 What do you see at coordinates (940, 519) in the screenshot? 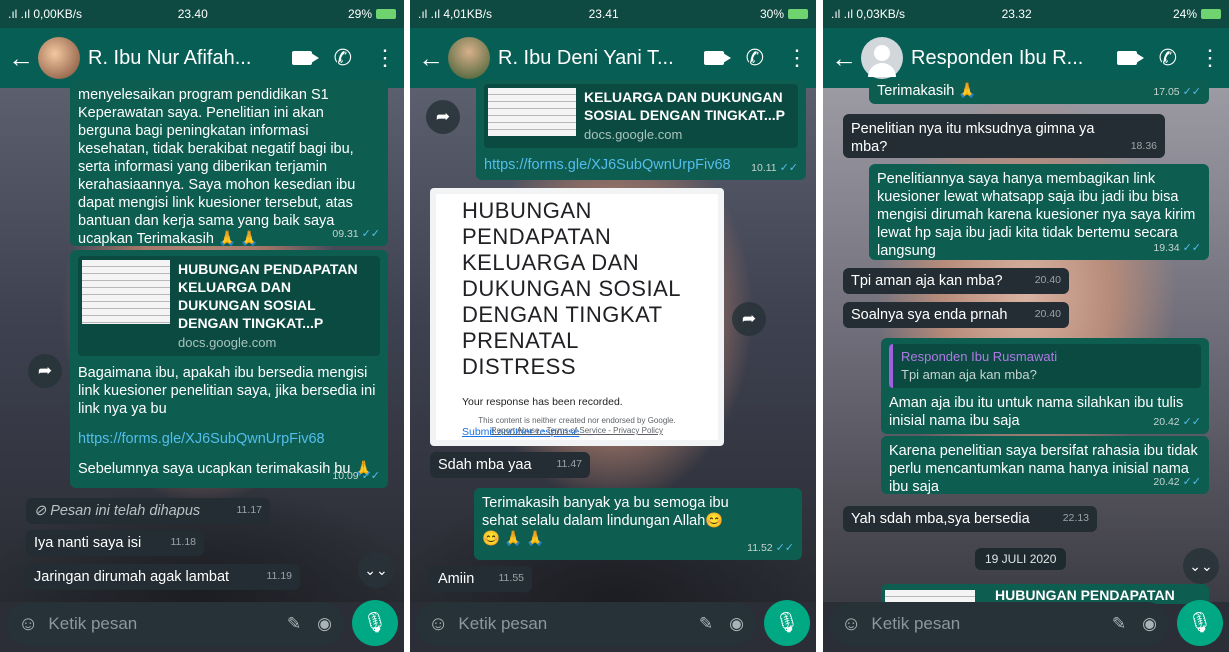
I see `message-text: Yah sdah mba,sya bersedia` at bounding box center [940, 519].